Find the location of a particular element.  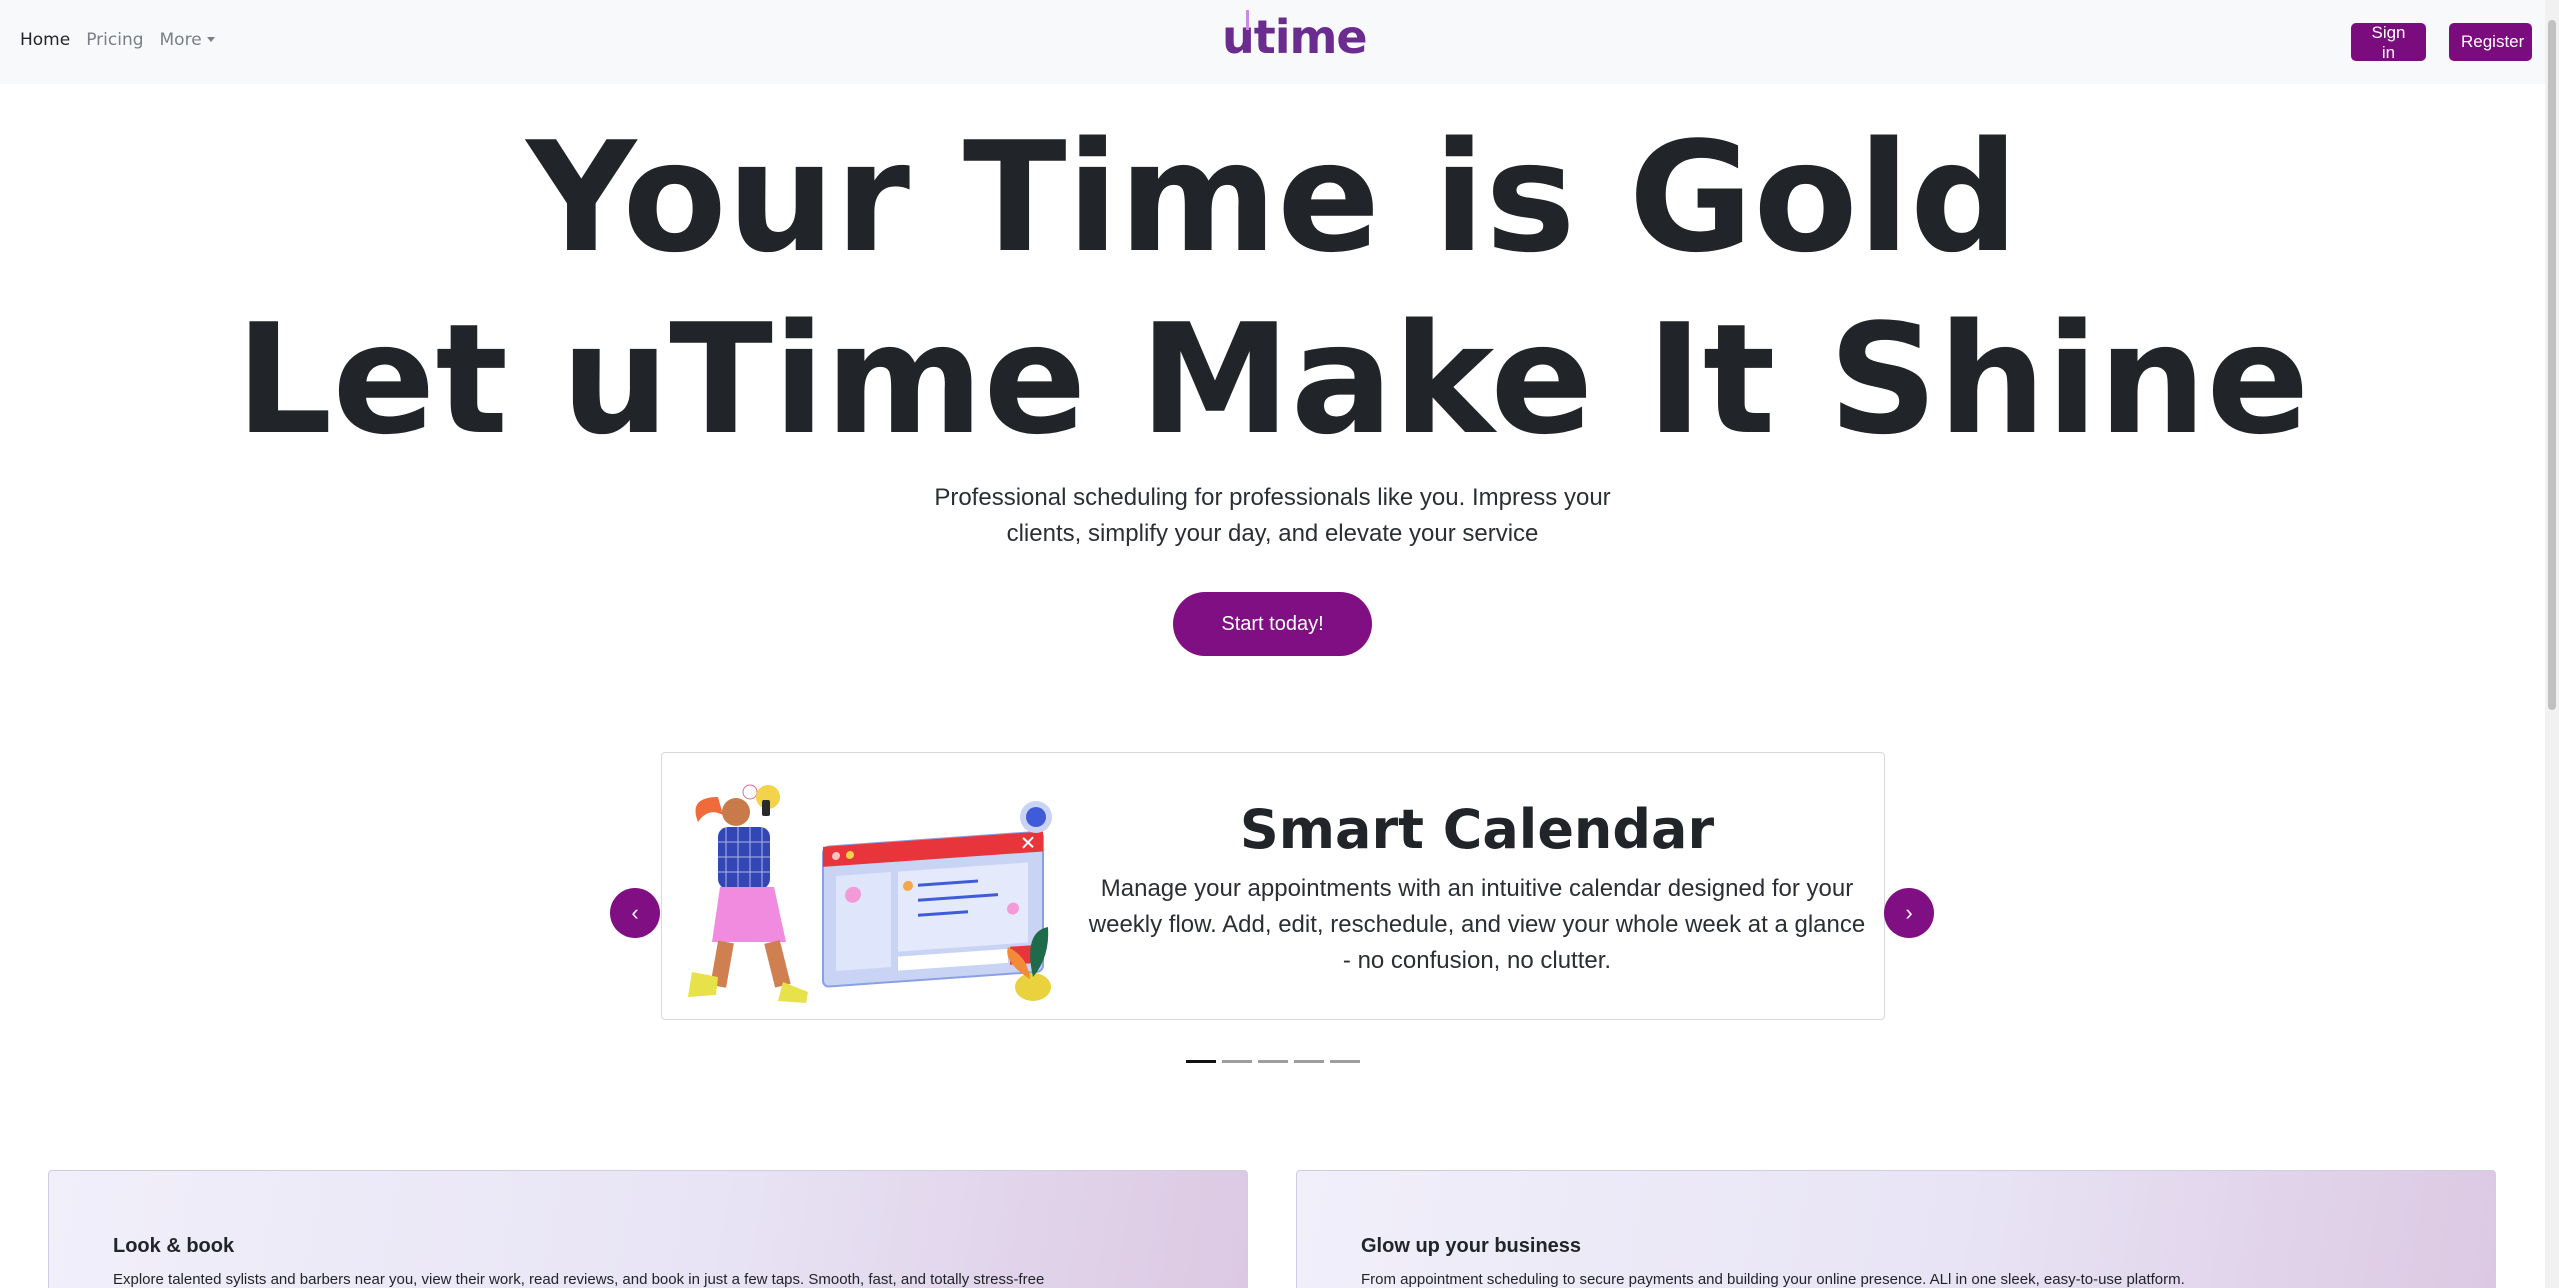

register-button: Register is located at coordinates (2490, 42).